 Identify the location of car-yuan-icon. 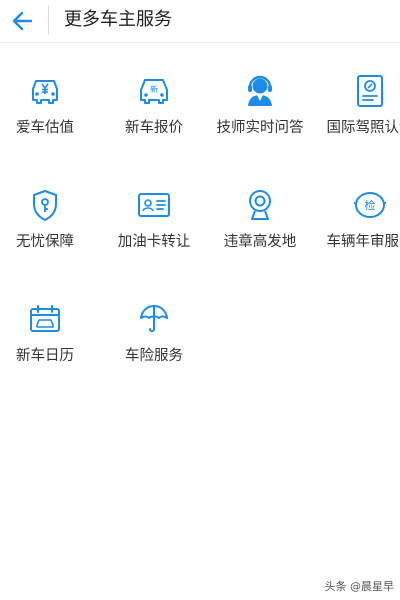
(45, 91).